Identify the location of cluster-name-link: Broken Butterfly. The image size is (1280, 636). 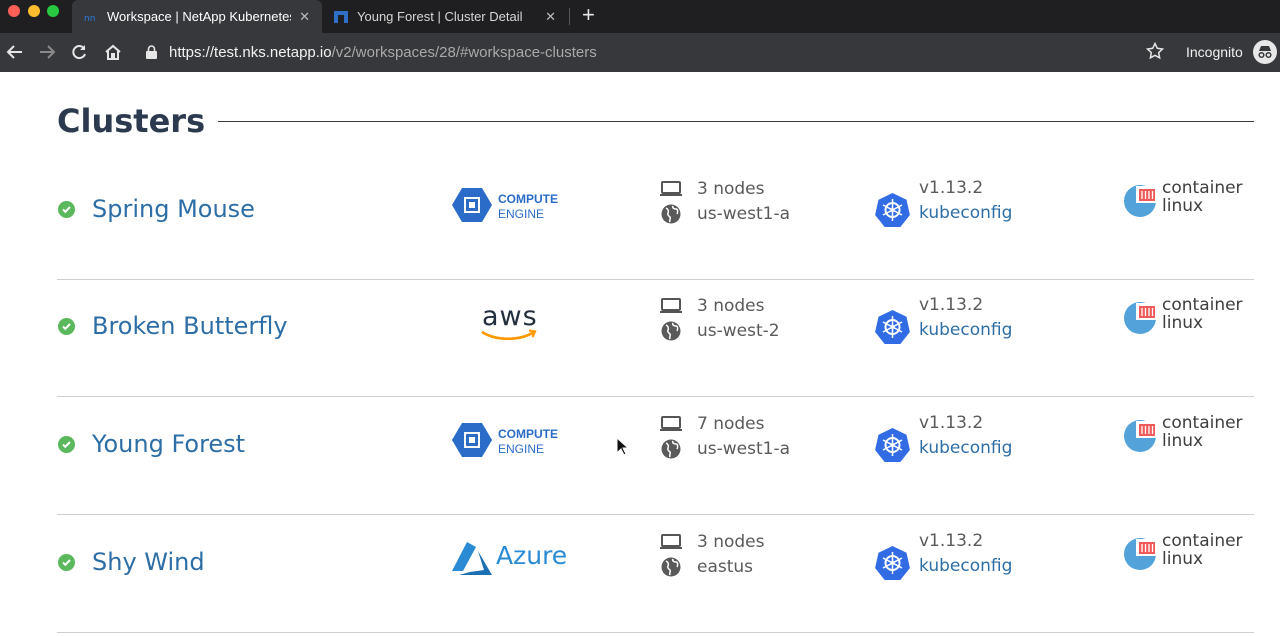
(190, 326).